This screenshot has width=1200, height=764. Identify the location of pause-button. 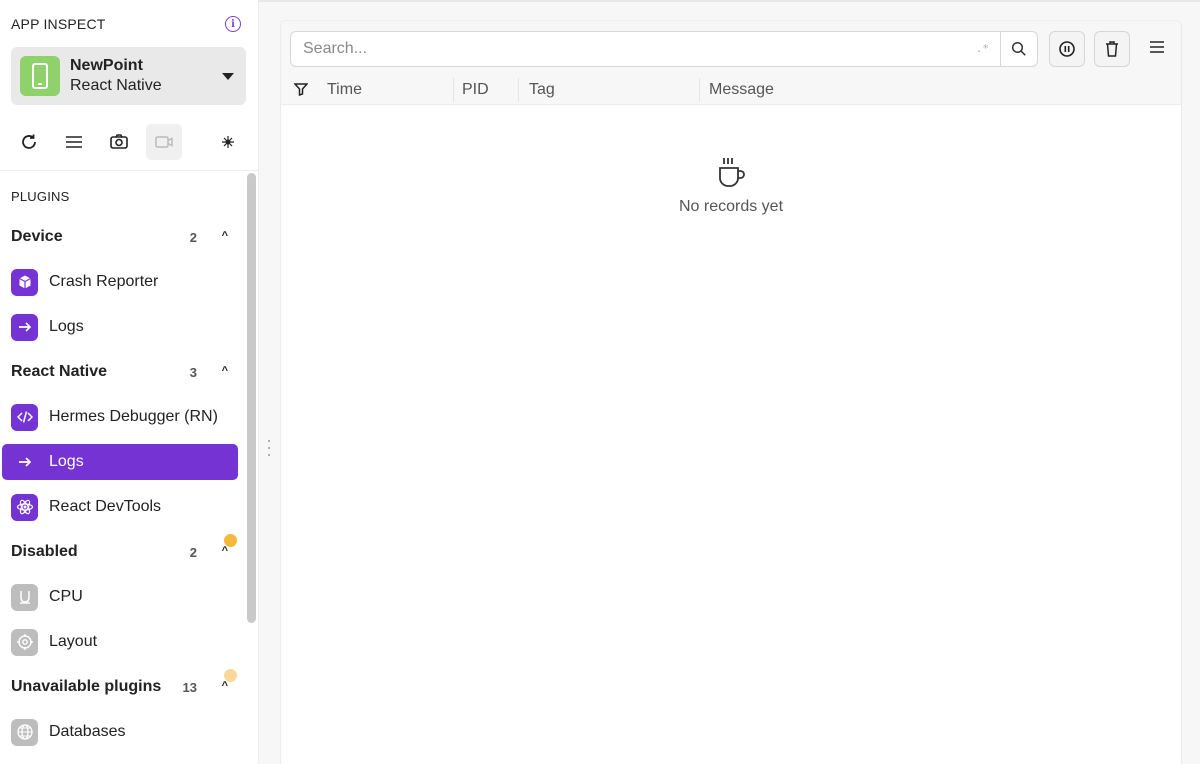
(1067, 49).